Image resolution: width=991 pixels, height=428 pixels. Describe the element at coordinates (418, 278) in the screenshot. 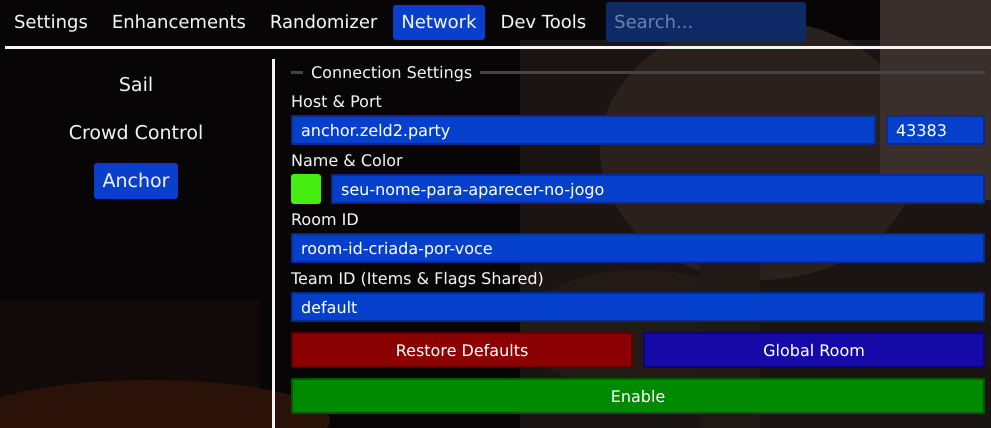

I see `field-label: Team ID (Items & Flags Shared)` at that location.